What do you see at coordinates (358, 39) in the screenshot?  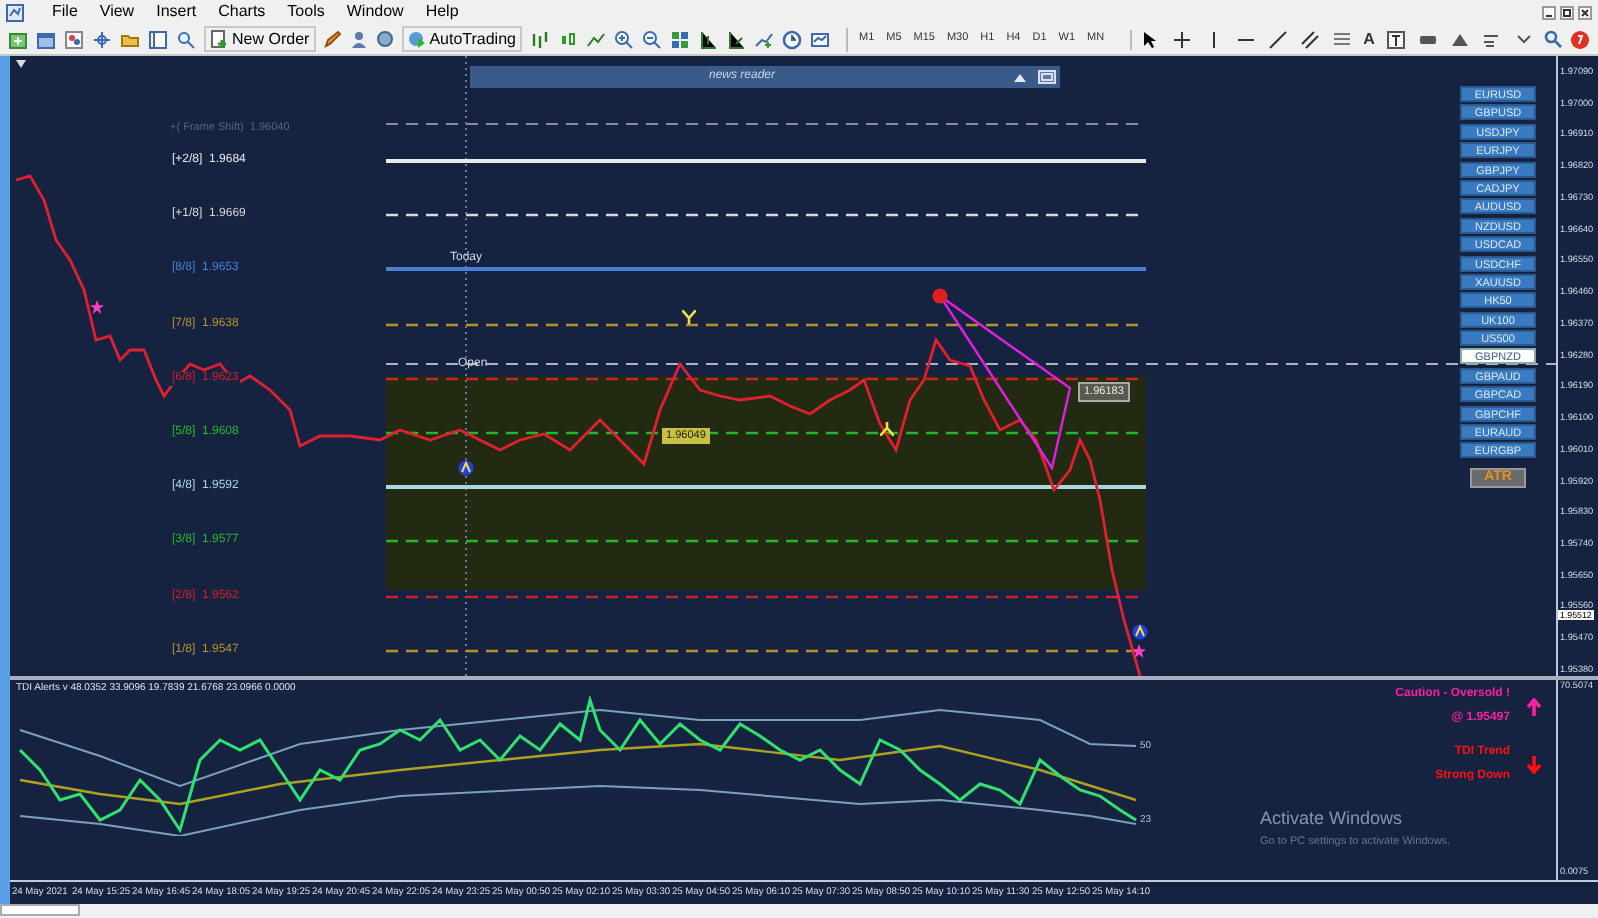 I see `person-icon` at bounding box center [358, 39].